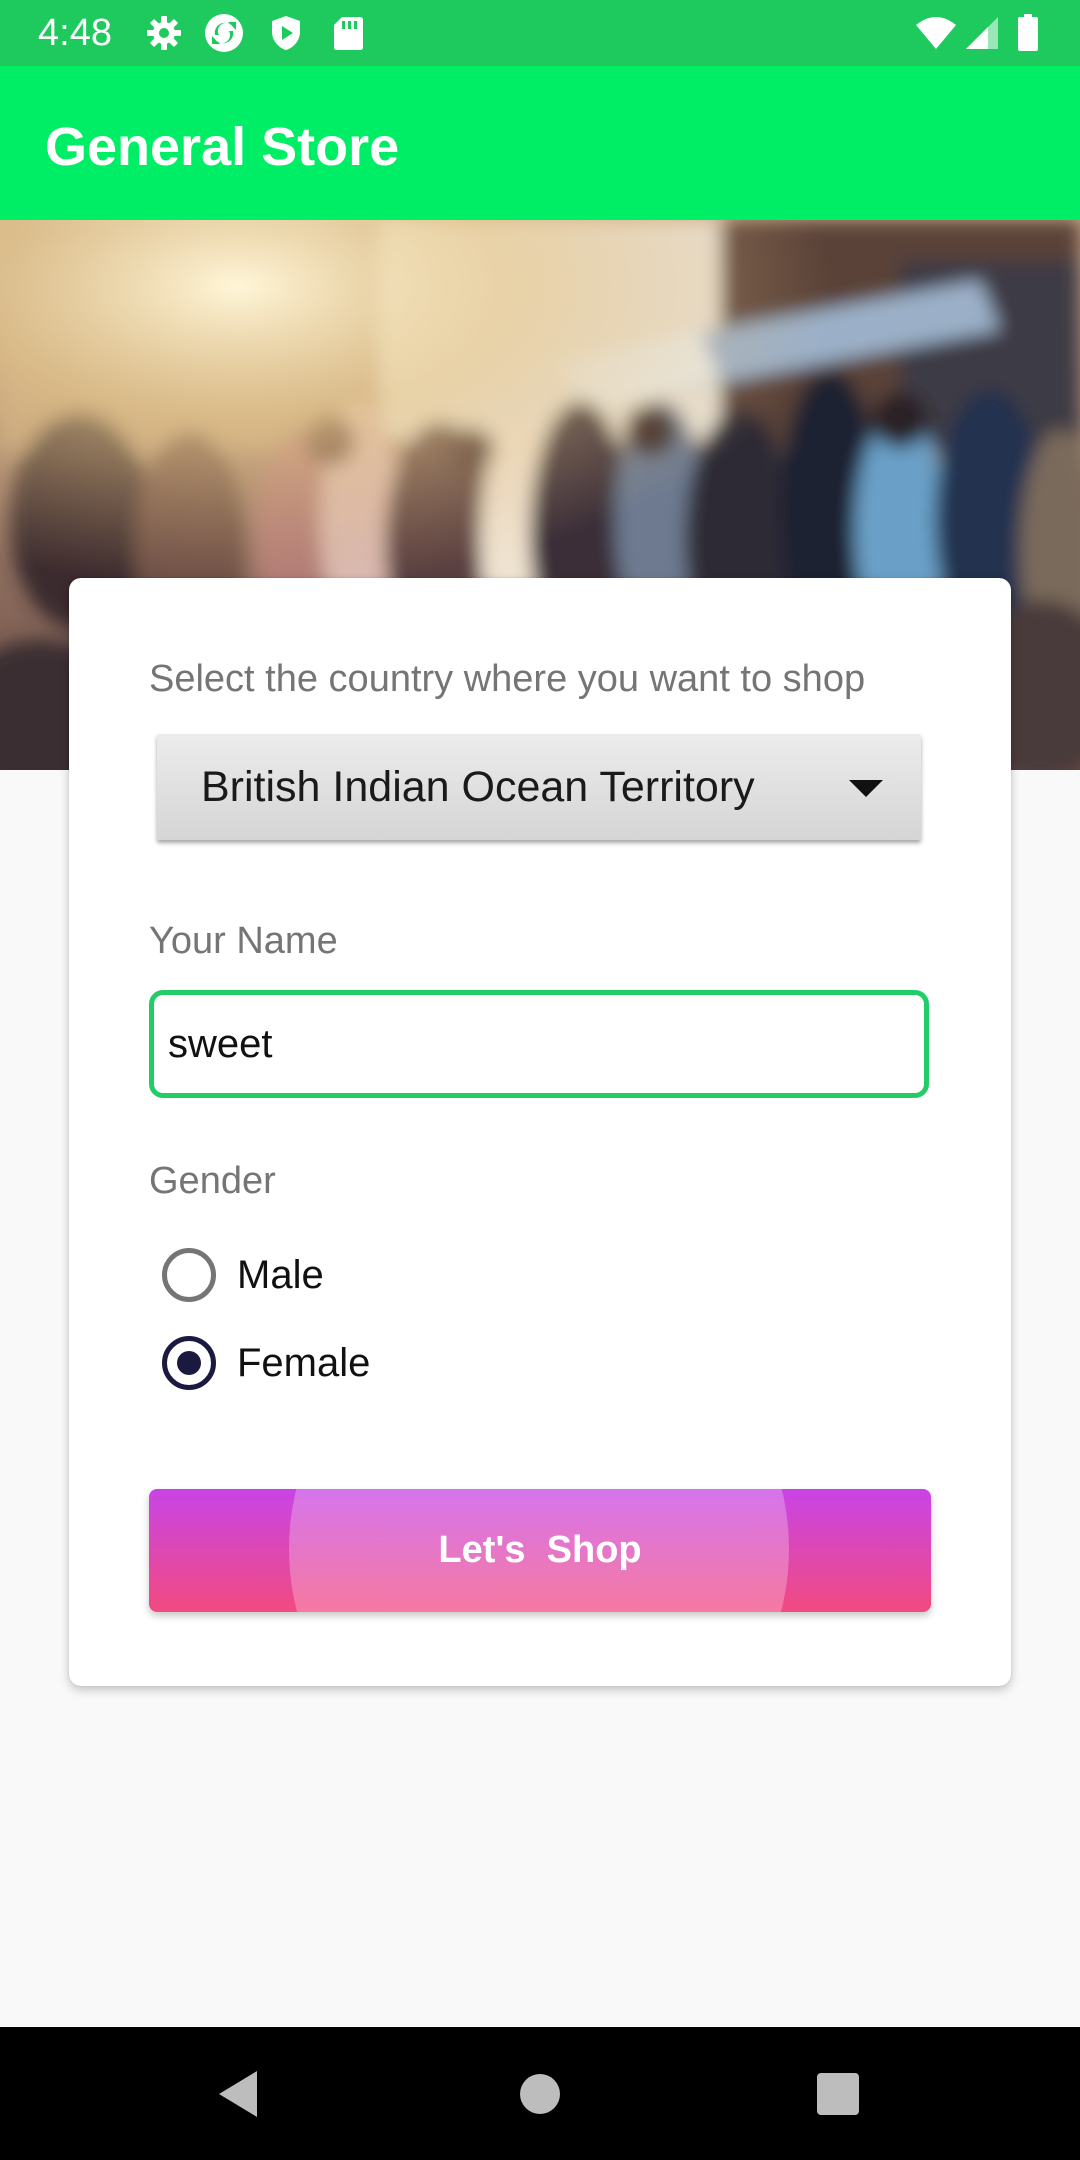  I want to click on recents-icon, so click(838, 2094).